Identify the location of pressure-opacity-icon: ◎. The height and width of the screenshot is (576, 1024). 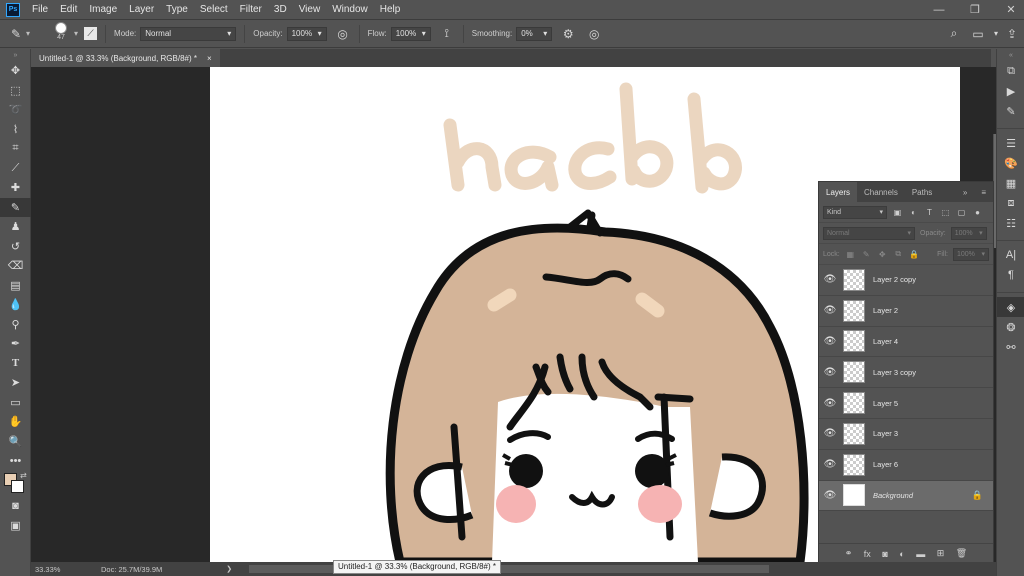
(343, 34).